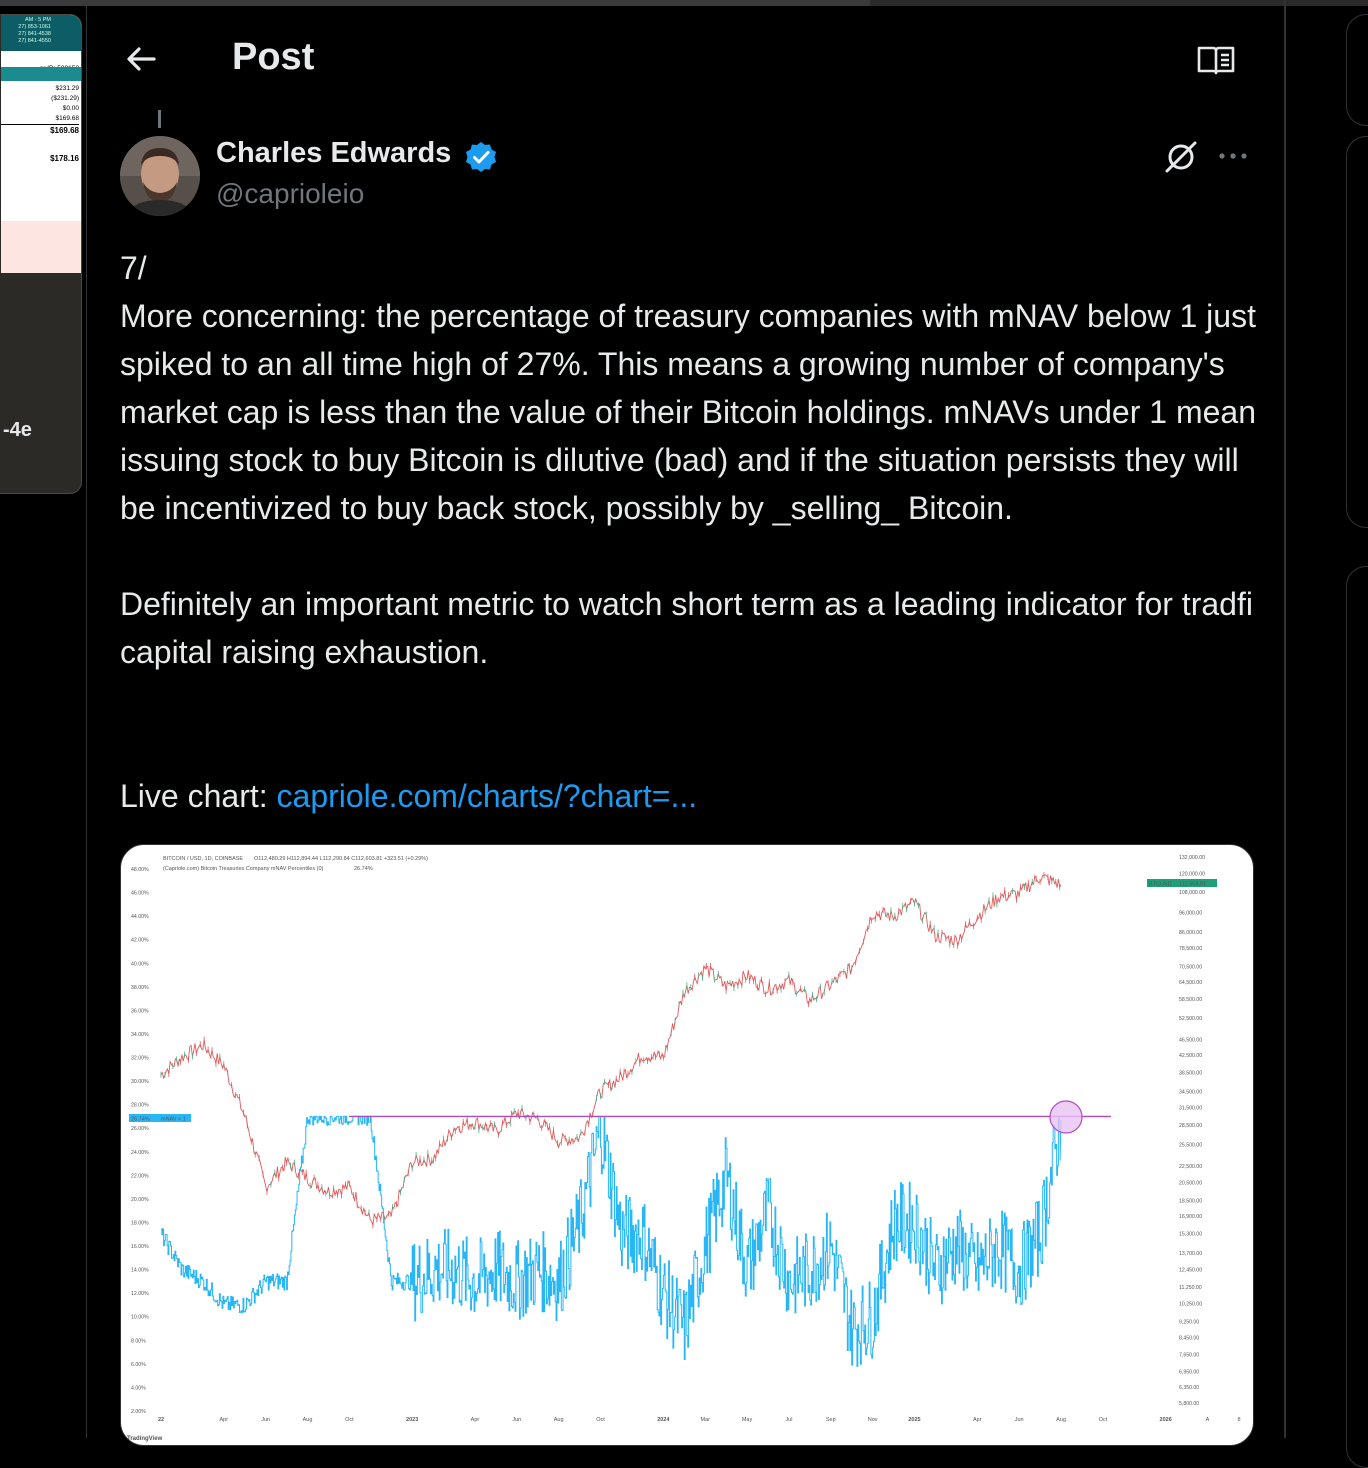 The height and width of the screenshot is (1468, 1368). I want to click on author-handle: @caprioleio, so click(290, 194).